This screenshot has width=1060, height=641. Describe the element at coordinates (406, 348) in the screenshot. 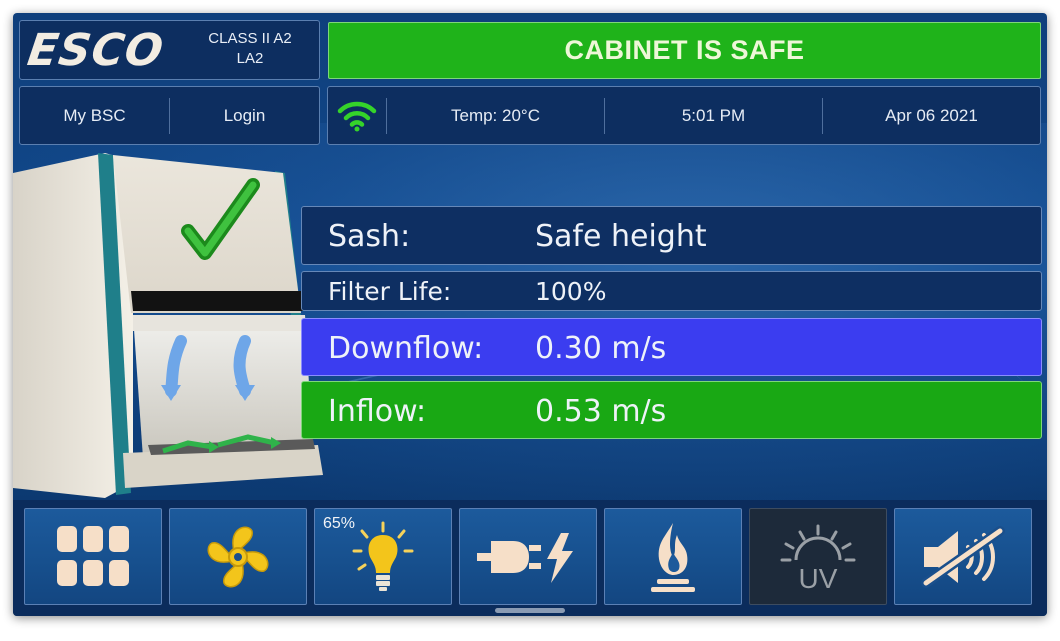

I see `downflow-label: Downflow:` at that location.